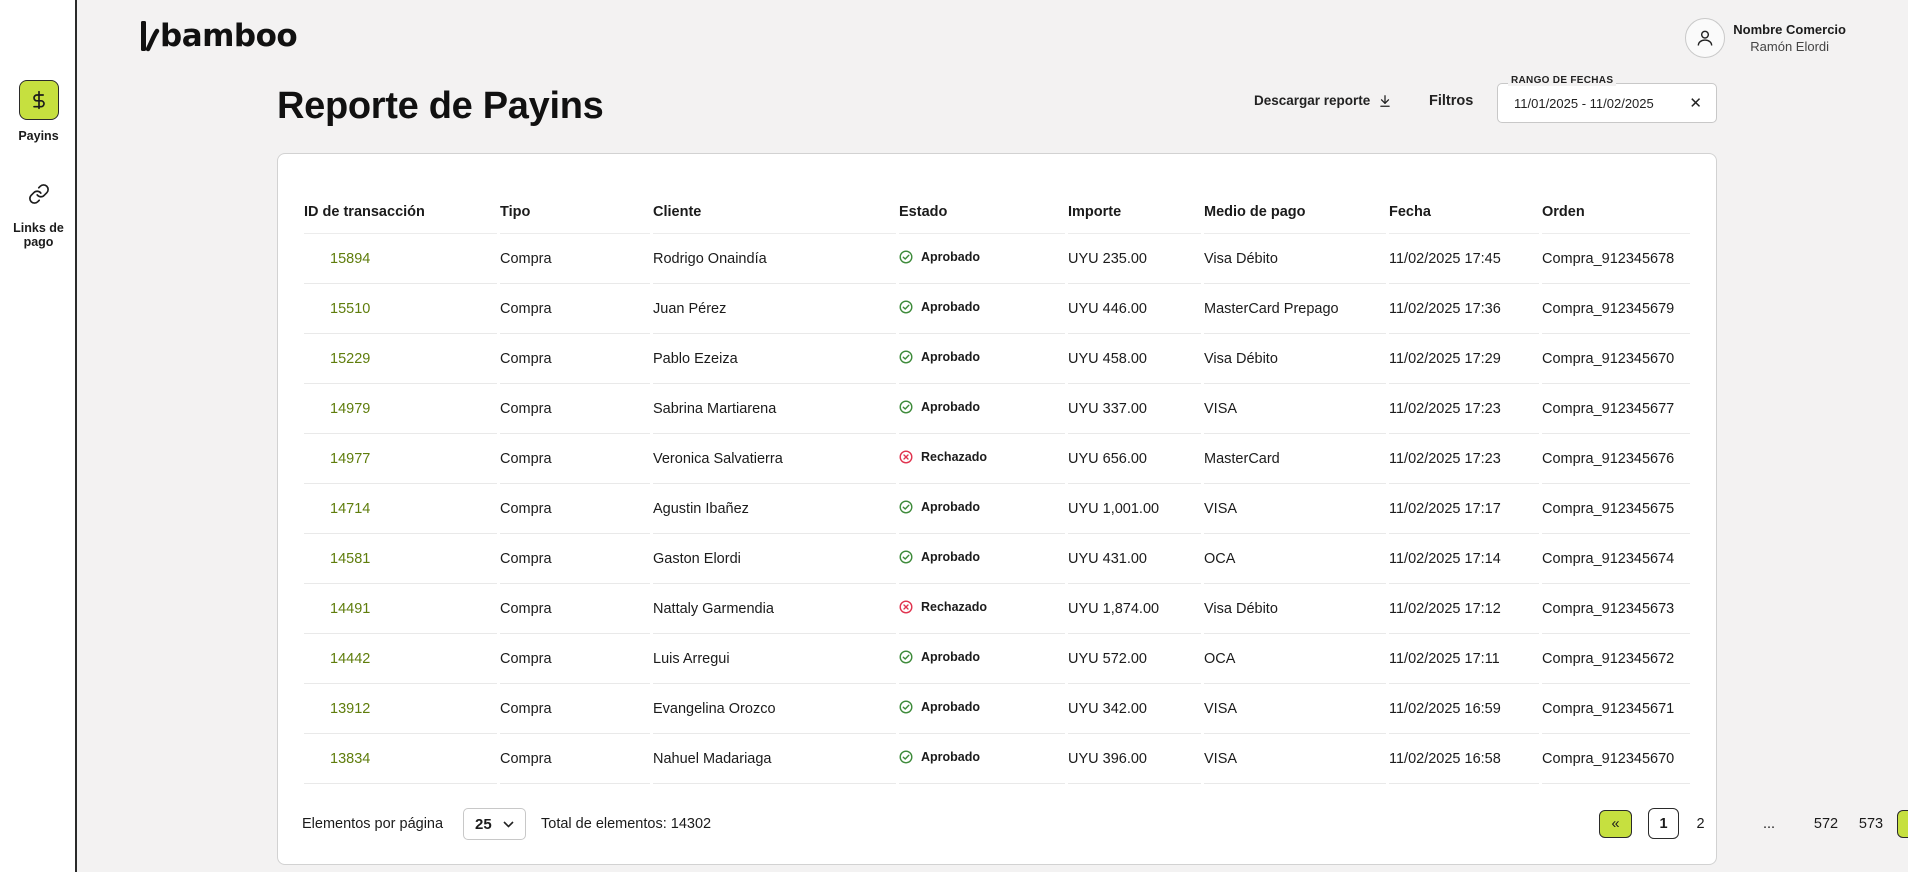 This screenshot has height=872, width=1908. Describe the element at coordinates (400, 659) in the screenshot. I see `transaction-id-link: 14442` at that location.